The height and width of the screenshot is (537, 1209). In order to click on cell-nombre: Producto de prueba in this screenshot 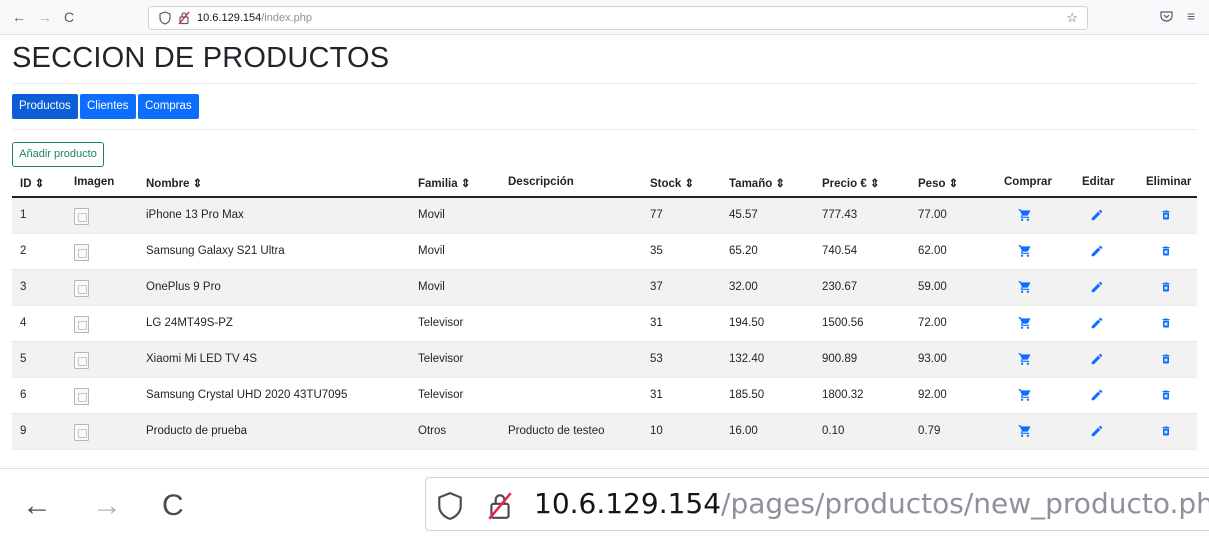, I will do `click(197, 431)`.